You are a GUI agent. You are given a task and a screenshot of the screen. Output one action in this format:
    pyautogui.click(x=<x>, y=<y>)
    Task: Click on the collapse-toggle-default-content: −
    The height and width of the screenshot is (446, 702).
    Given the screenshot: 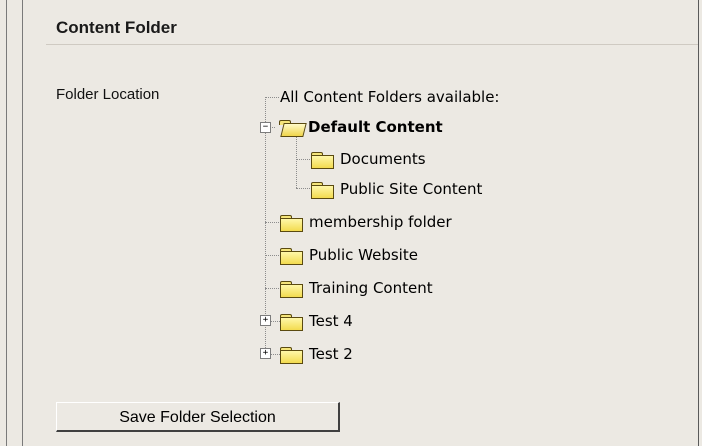 What is the action you would take?
    pyautogui.click(x=265, y=127)
    